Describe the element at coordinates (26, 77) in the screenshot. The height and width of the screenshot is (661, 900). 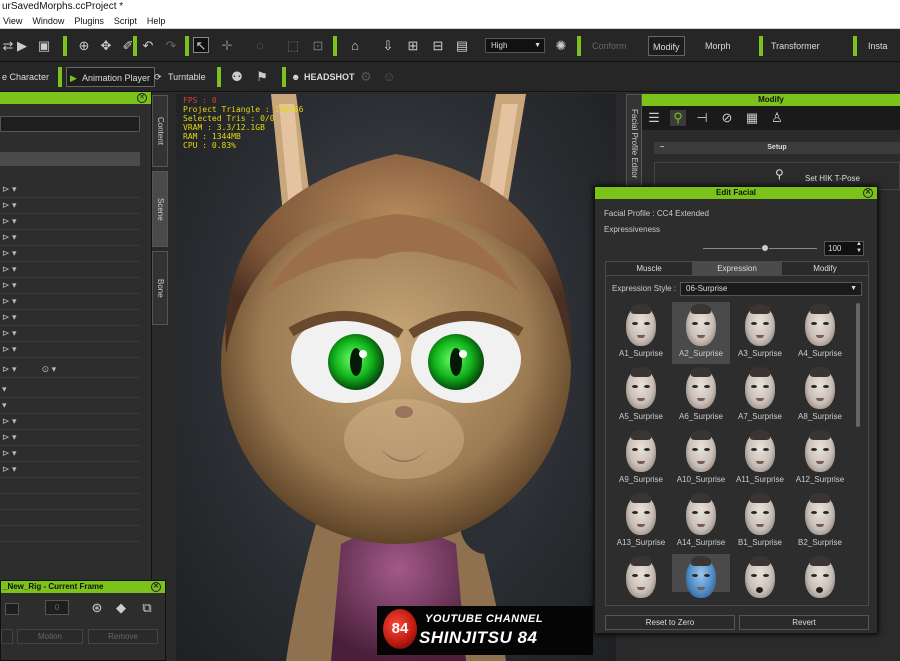
I see `character-button: e Character` at that location.